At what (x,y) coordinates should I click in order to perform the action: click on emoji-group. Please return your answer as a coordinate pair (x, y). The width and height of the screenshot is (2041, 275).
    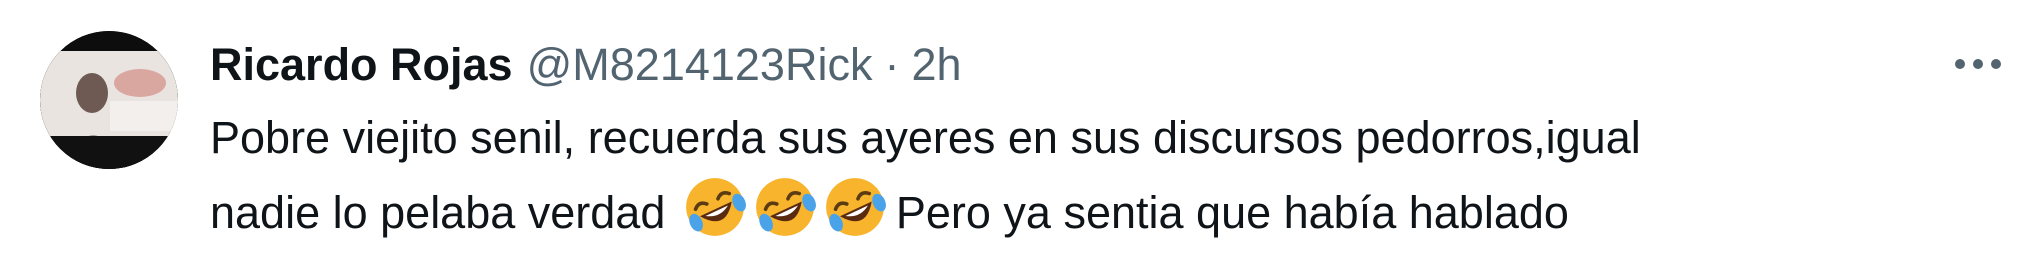
    Looking at the image, I should click on (787, 207).